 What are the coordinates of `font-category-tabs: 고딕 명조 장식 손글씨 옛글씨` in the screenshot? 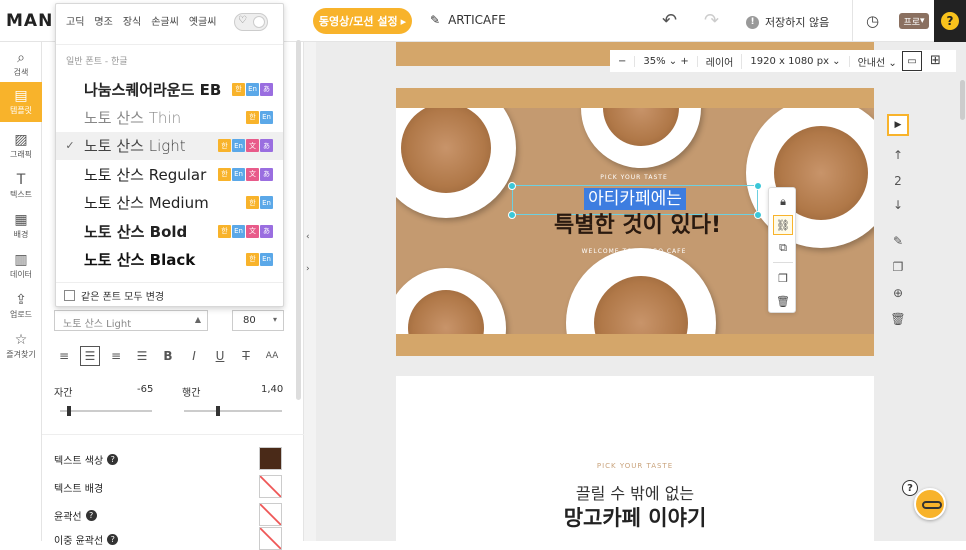 It's located at (141, 20).